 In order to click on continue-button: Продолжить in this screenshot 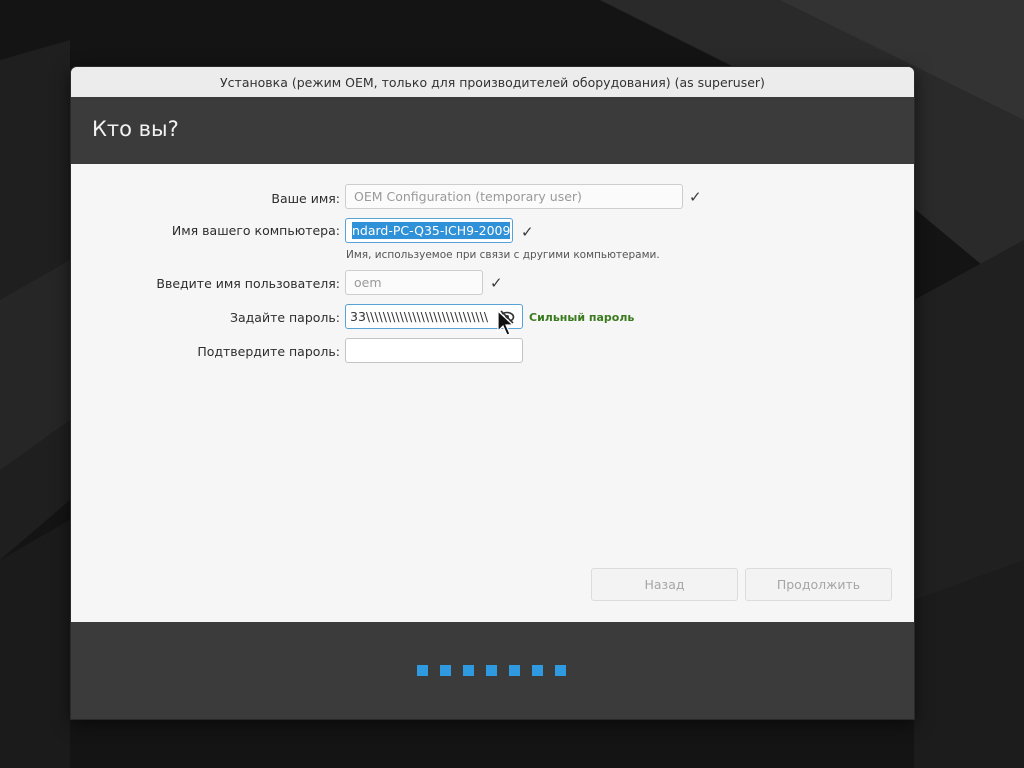, I will do `click(818, 584)`.